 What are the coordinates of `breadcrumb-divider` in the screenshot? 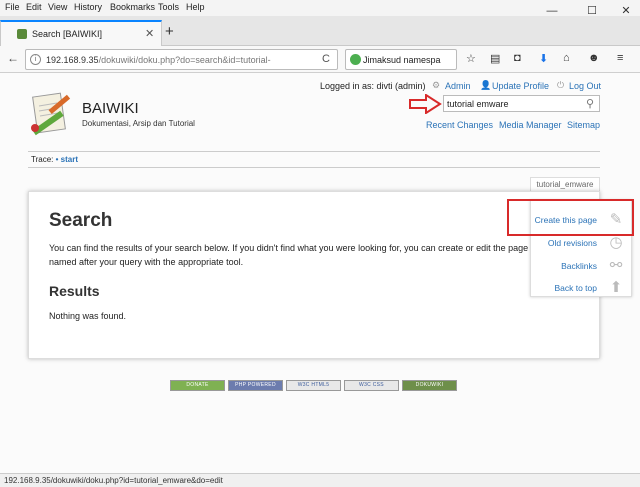 It's located at (314, 167).